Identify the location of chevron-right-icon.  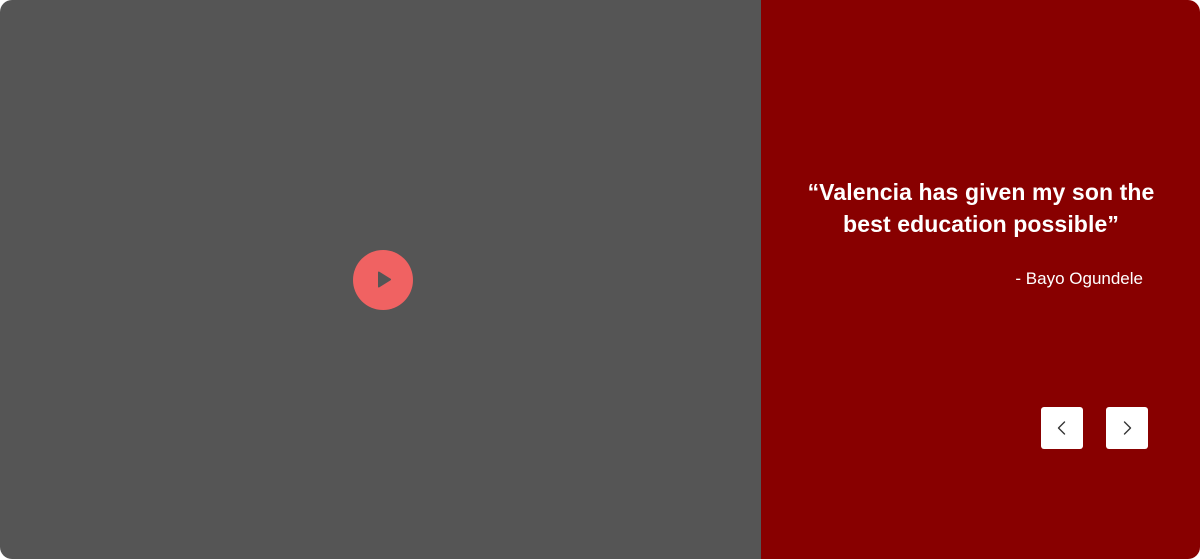
(1127, 428).